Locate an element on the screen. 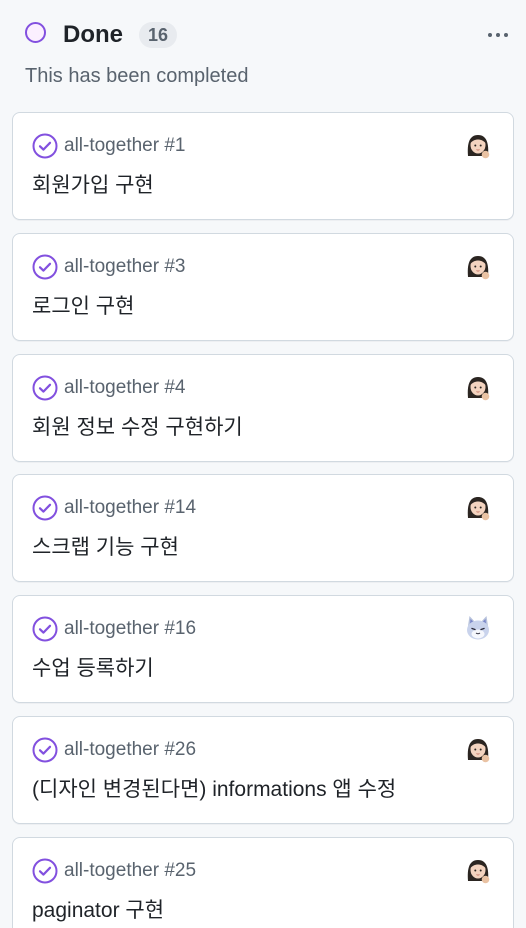  card-title: 스크랩 기능 구현 is located at coordinates (105, 548).